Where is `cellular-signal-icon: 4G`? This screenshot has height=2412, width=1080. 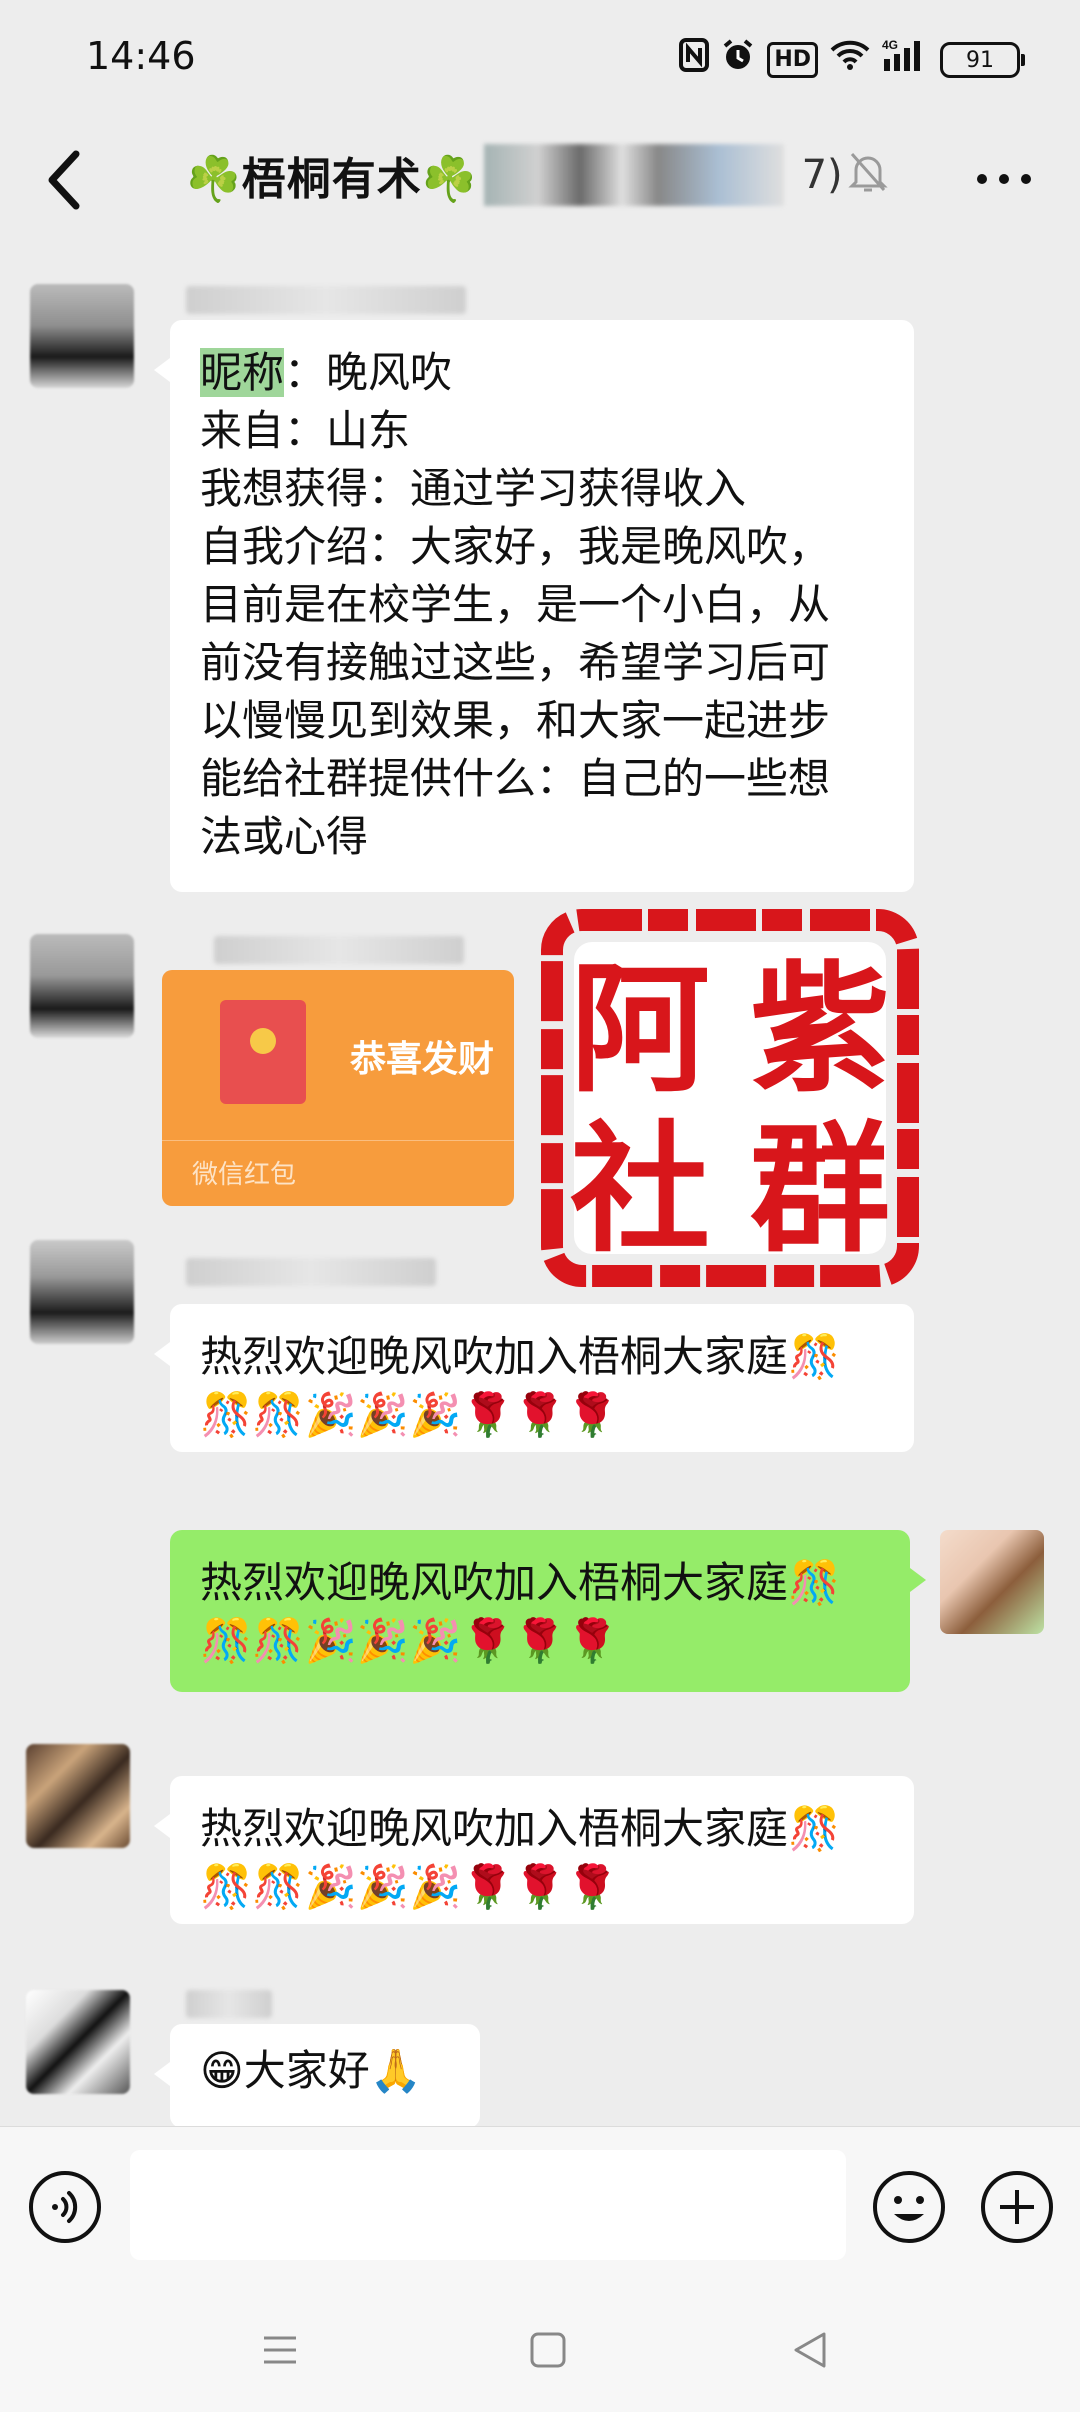 cellular-signal-icon: 4G is located at coordinates (905, 60).